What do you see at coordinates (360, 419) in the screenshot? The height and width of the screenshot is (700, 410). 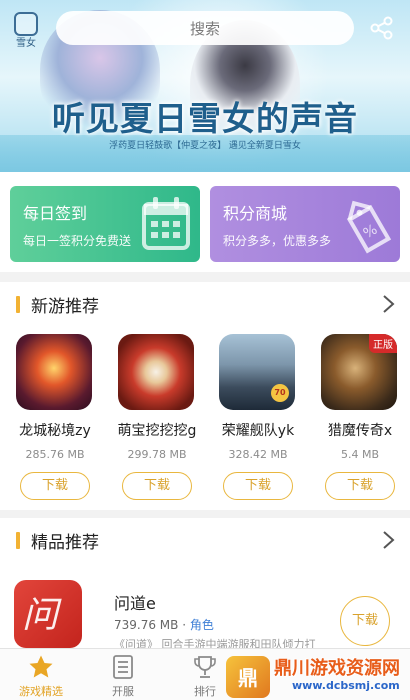 I see `game-card: 正版 猎魔传奇x 5.4 MB 下载` at bounding box center [360, 419].